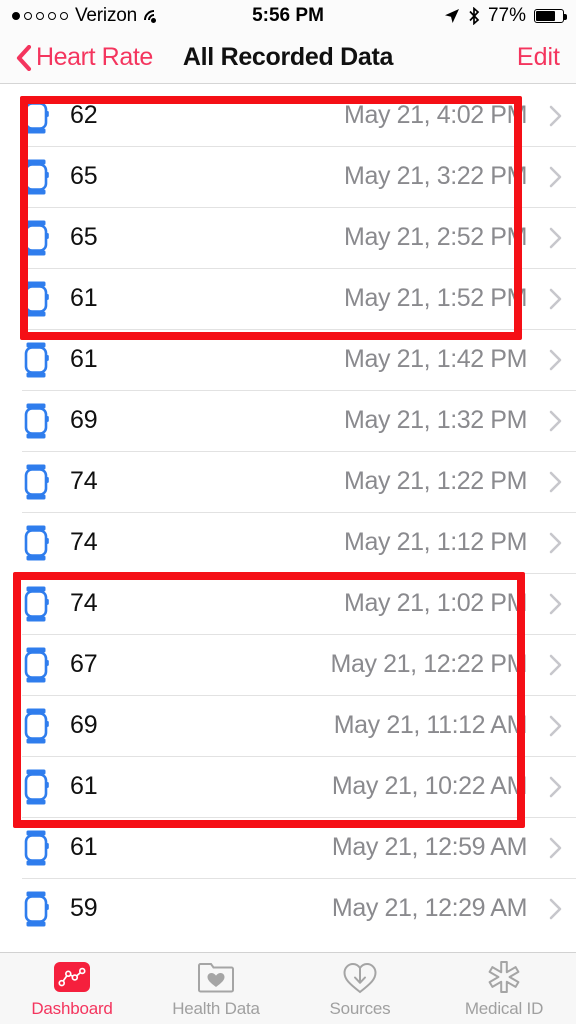 The width and height of the screenshot is (576, 1024). I want to click on tab-bar: Dashboard Health Data Sources Medical ID, so click(288, 988).